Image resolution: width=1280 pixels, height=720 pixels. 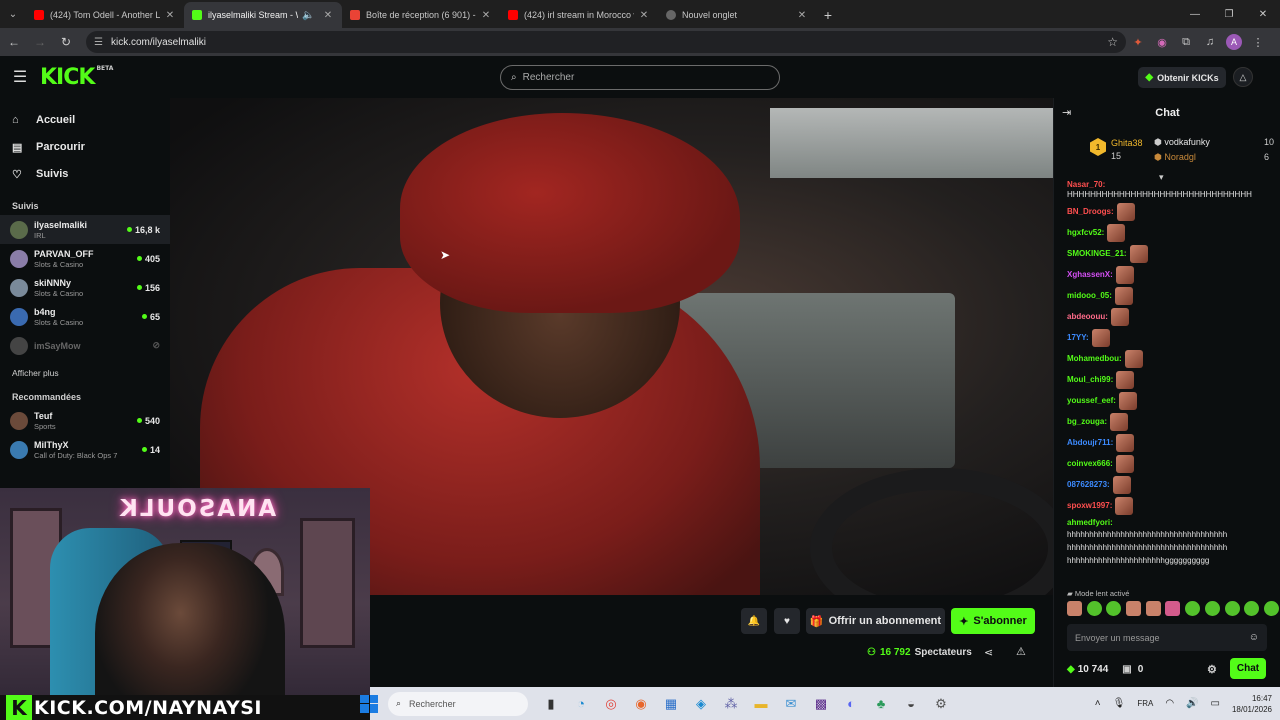 What do you see at coordinates (881, 704) in the screenshot?
I see `app-icon: ♣` at bounding box center [881, 704].